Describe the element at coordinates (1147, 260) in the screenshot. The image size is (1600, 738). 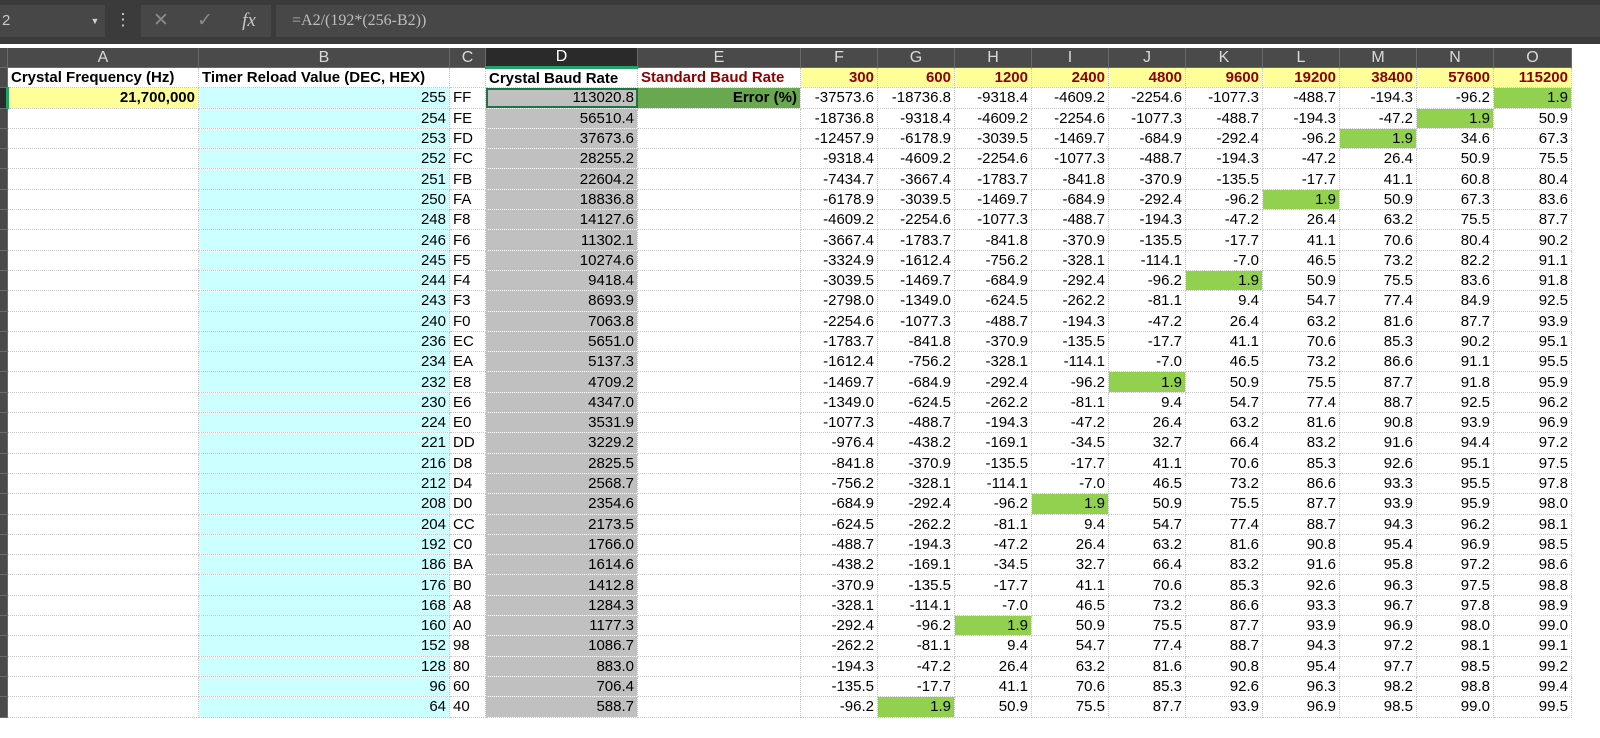
I see `error-cell: -114.1` at that location.